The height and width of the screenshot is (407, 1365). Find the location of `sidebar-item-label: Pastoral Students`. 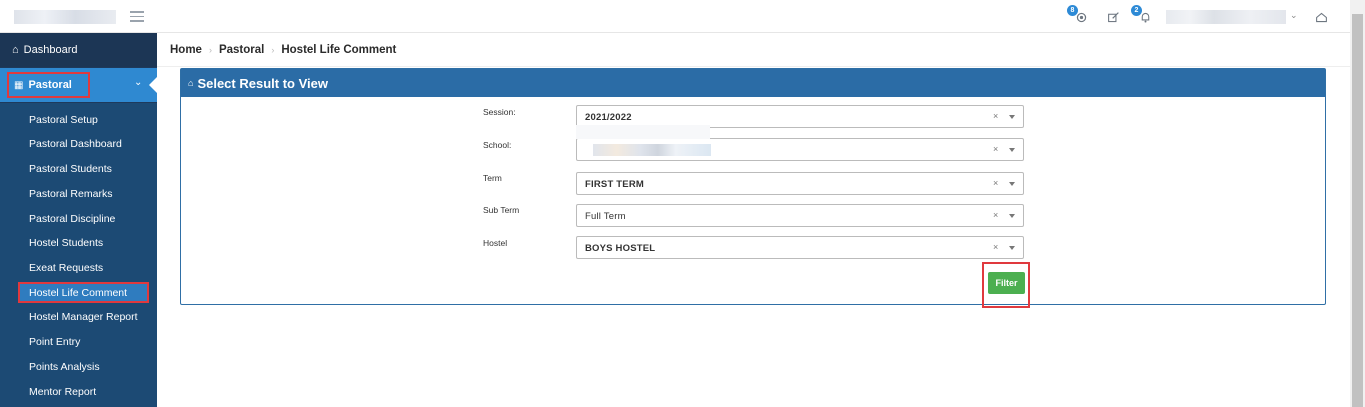

sidebar-item-label: Pastoral Students is located at coordinates (70, 169).